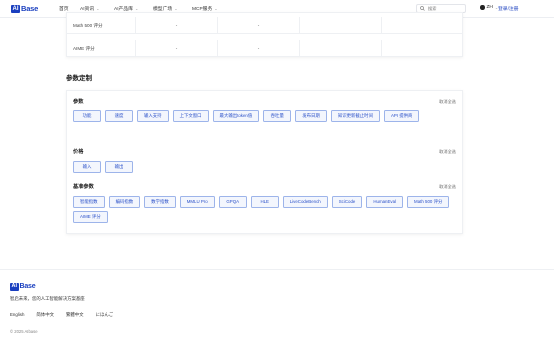 This screenshot has height=339, width=554. Describe the element at coordinates (447, 152) in the screenshot. I see `deselect-all-price: 取消全选` at that location.